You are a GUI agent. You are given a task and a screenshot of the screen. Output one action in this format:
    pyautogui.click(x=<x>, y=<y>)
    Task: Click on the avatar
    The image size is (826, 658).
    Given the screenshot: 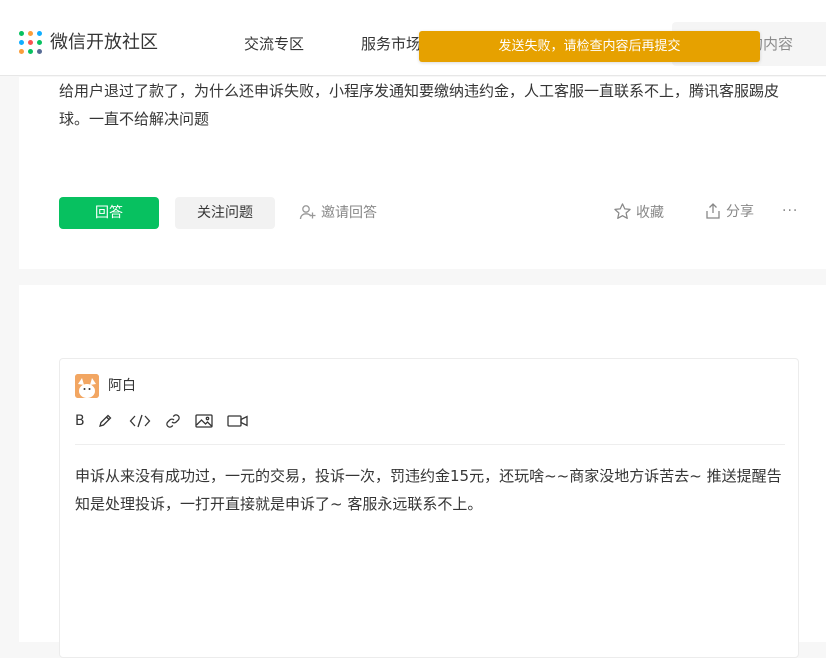 What is the action you would take?
    pyautogui.click(x=87, y=386)
    